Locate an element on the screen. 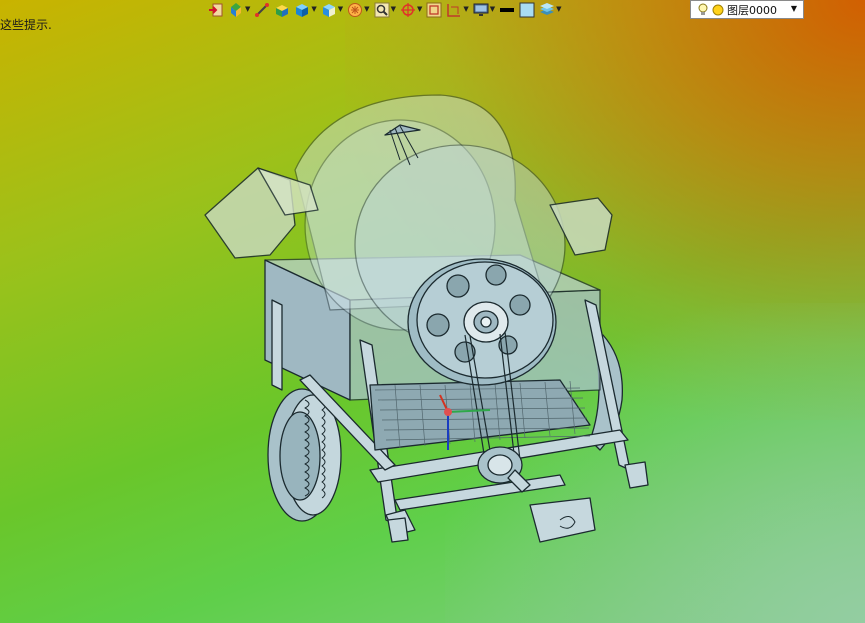 This screenshot has width=865, height=623. draw-line-icon is located at coordinates (262, 9).